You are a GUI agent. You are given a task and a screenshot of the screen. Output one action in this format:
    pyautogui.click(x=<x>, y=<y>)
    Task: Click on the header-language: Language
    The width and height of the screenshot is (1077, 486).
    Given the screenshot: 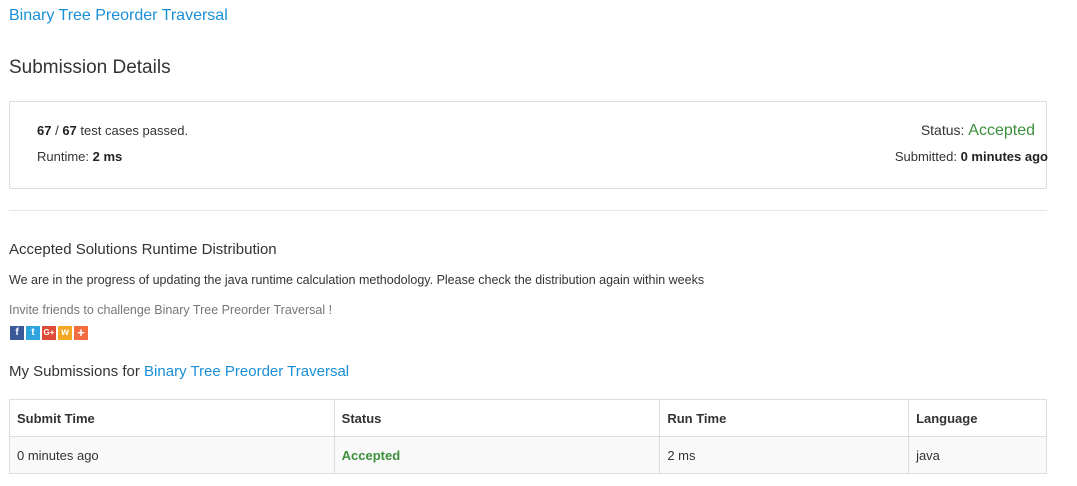 What is the action you would take?
    pyautogui.click(x=977, y=418)
    